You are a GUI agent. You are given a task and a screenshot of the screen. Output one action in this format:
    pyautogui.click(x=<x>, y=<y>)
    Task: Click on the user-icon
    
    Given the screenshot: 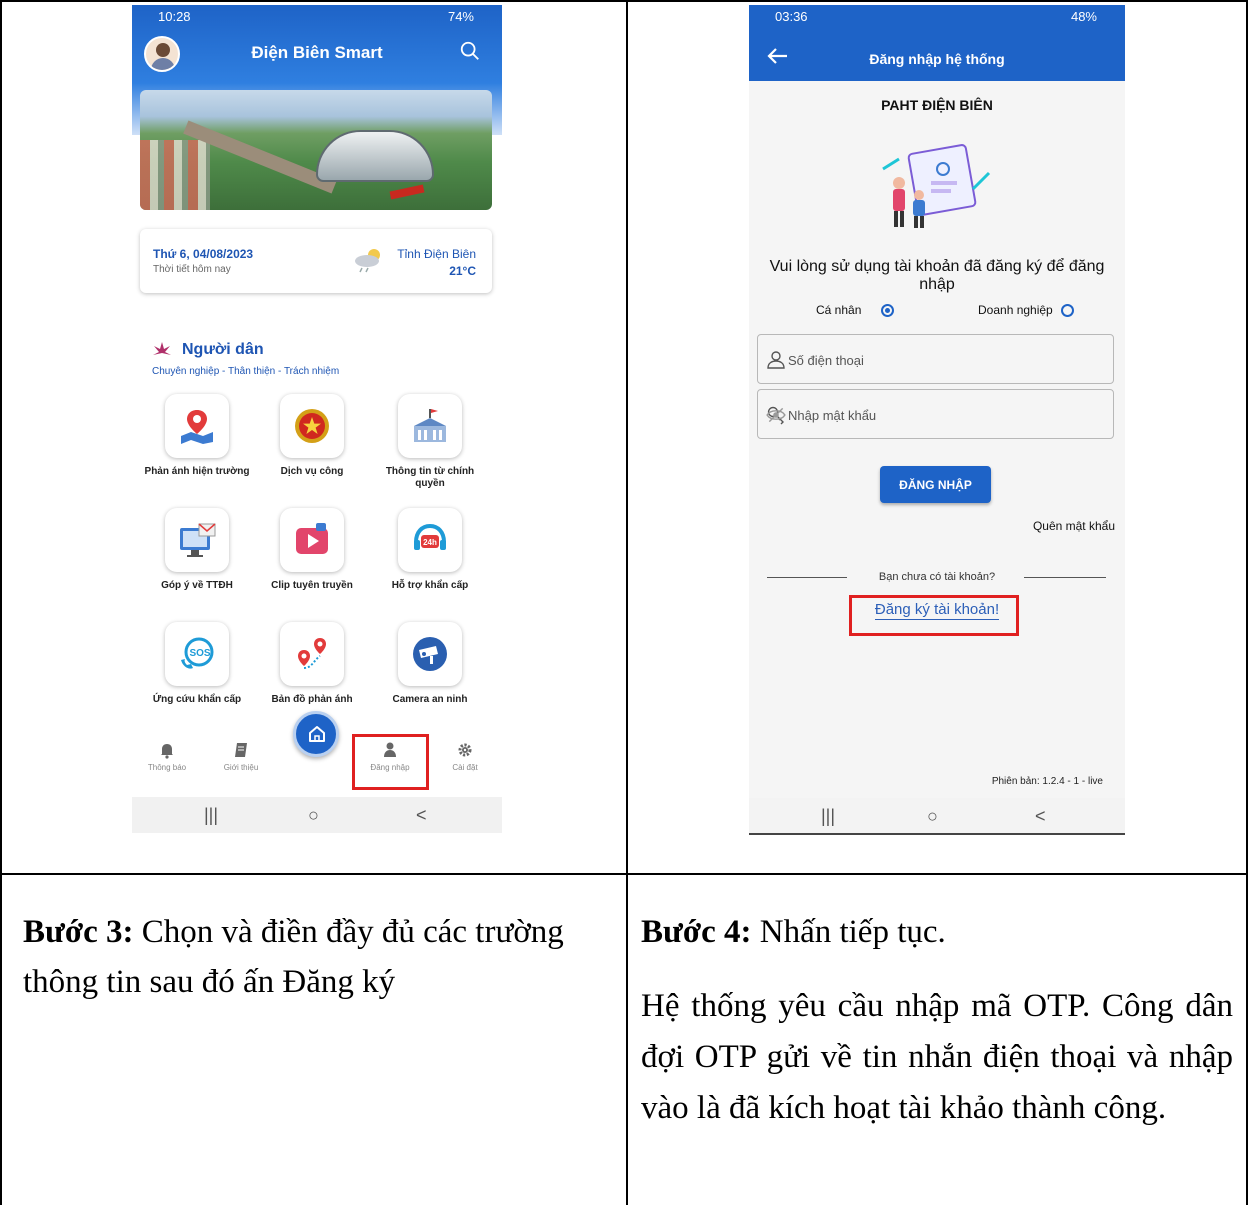 What is the action you would take?
    pyautogui.click(x=776, y=360)
    